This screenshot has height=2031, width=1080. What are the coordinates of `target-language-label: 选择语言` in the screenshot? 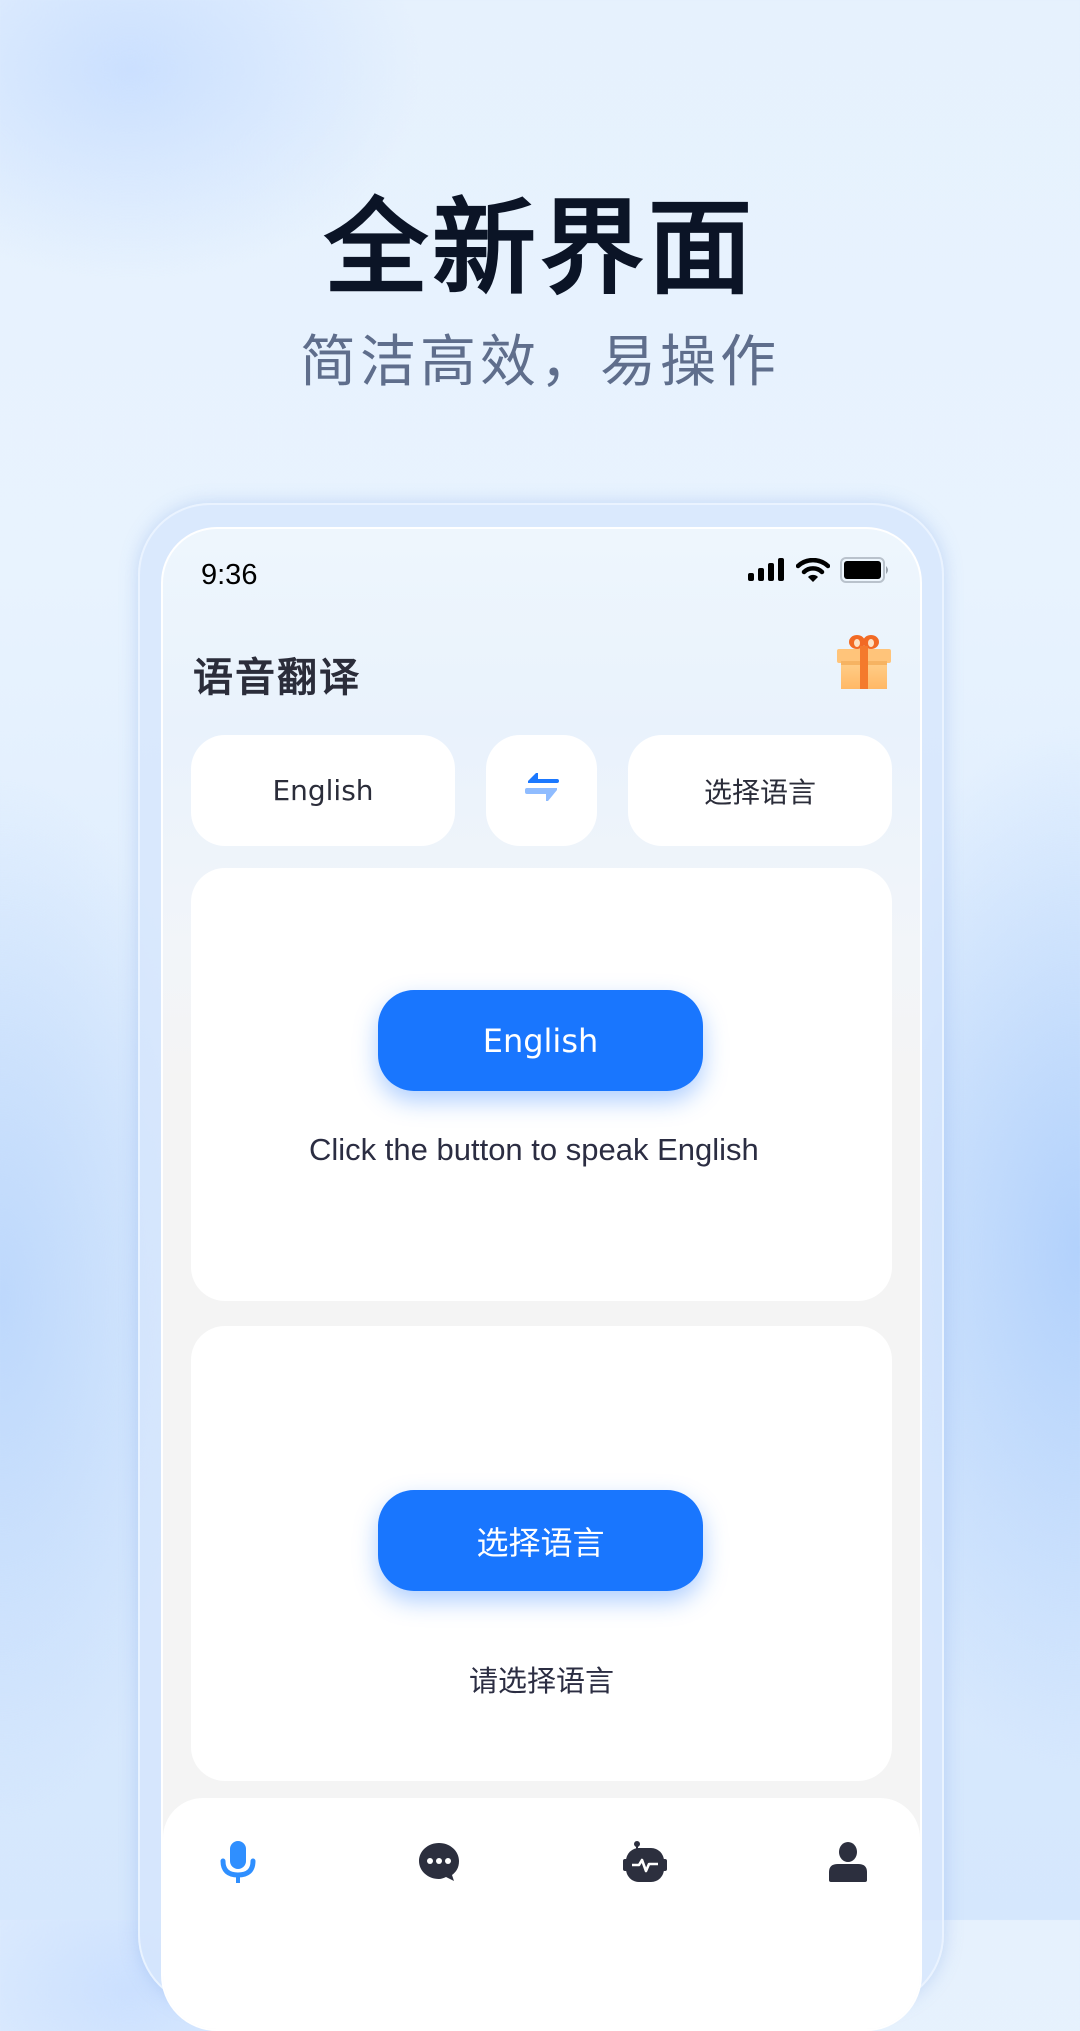 It's located at (759, 792).